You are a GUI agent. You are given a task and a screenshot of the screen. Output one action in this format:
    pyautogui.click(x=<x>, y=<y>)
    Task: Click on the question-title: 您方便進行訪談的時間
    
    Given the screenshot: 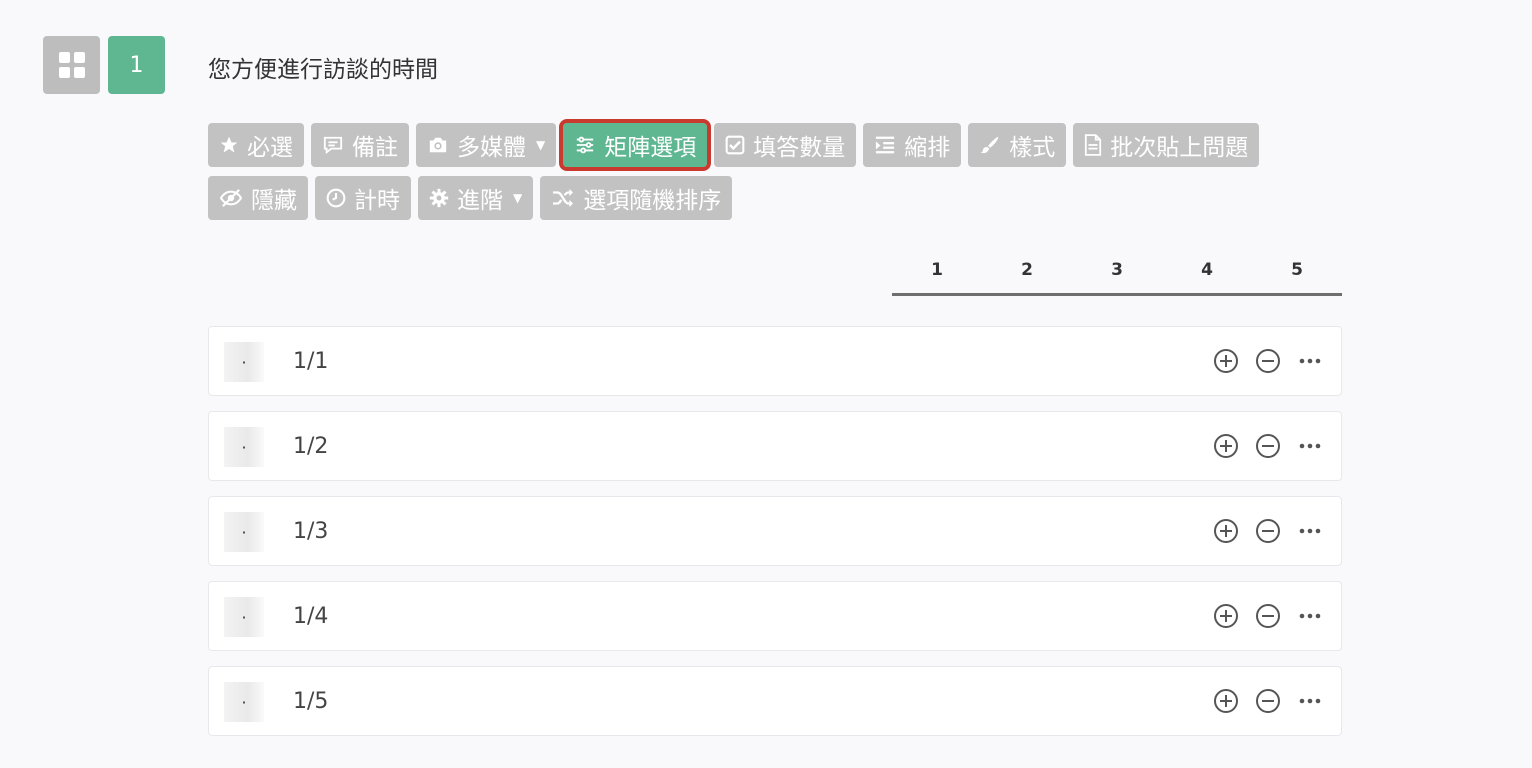 What is the action you would take?
    pyautogui.click(x=323, y=67)
    